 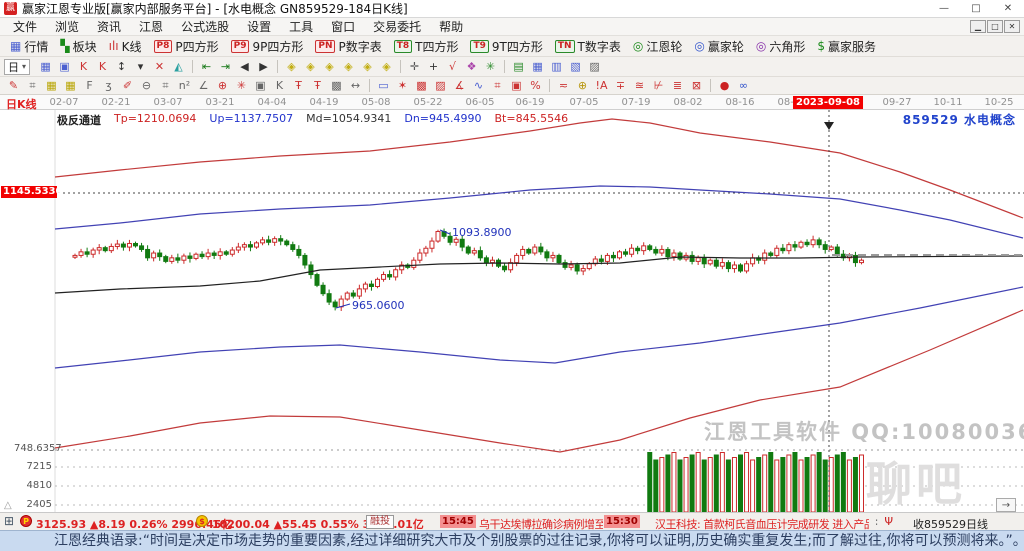 What do you see at coordinates (397, 26) in the screenshot?
I see `menu-item-交易委托: 交易委托` at bounding box center [397, 26].